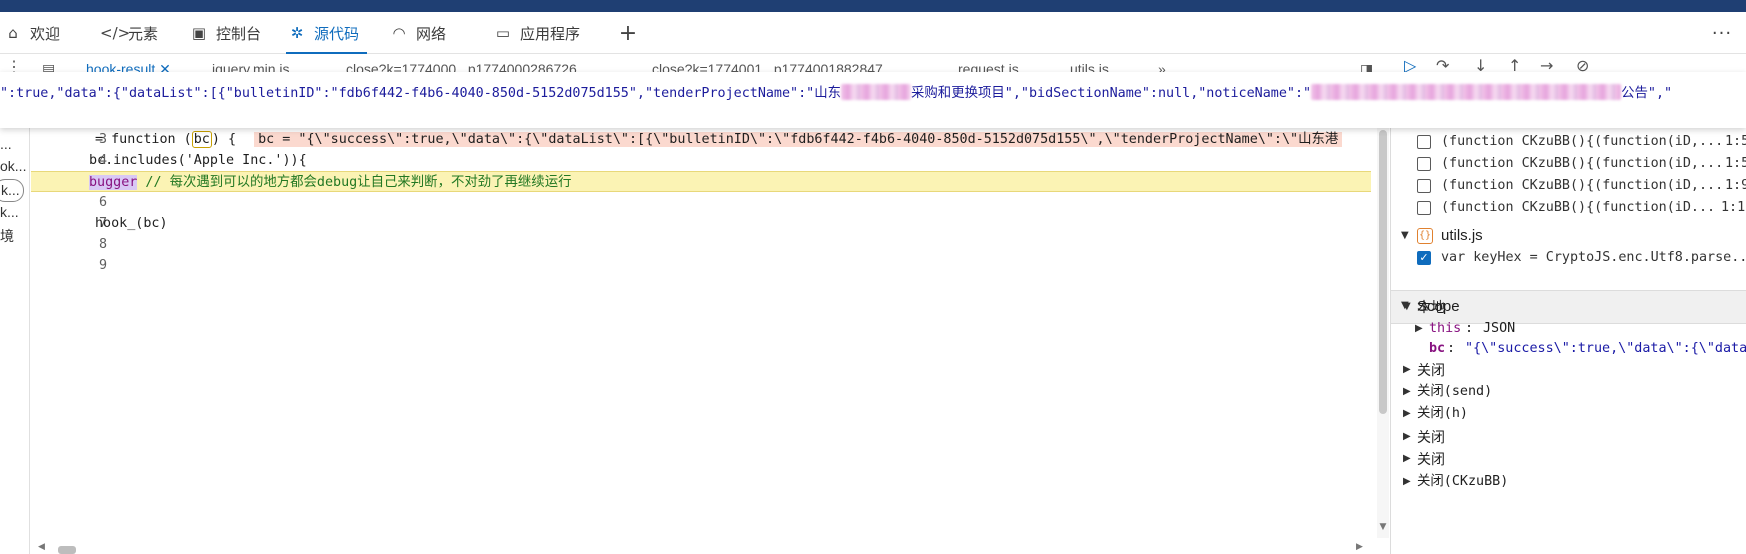 This screenshot has width=1746, height=554. What do you see at coordinates (1568, 236) in the screenshot?
I see `breakpoint-file-utils: ▼ {} utils.js` at bounding box center [1568, 236].